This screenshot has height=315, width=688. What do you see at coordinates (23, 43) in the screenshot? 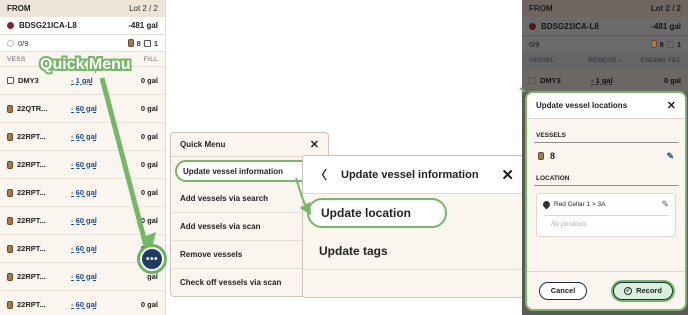
I see `progress-count: 0/9` at bounding box center [23, 43].